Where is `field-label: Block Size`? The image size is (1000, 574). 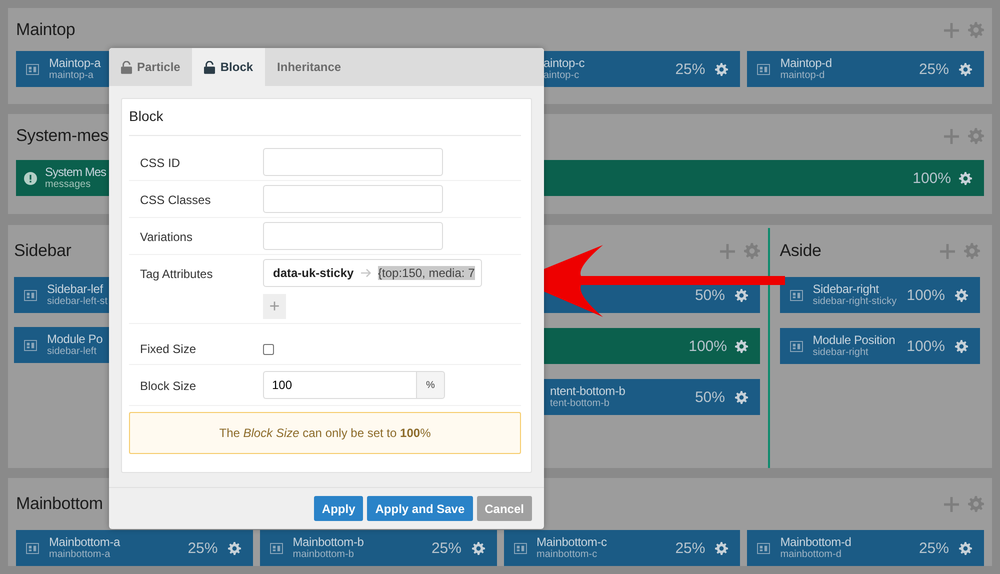
field-label: Block Size is located at coordinates (168, 385).